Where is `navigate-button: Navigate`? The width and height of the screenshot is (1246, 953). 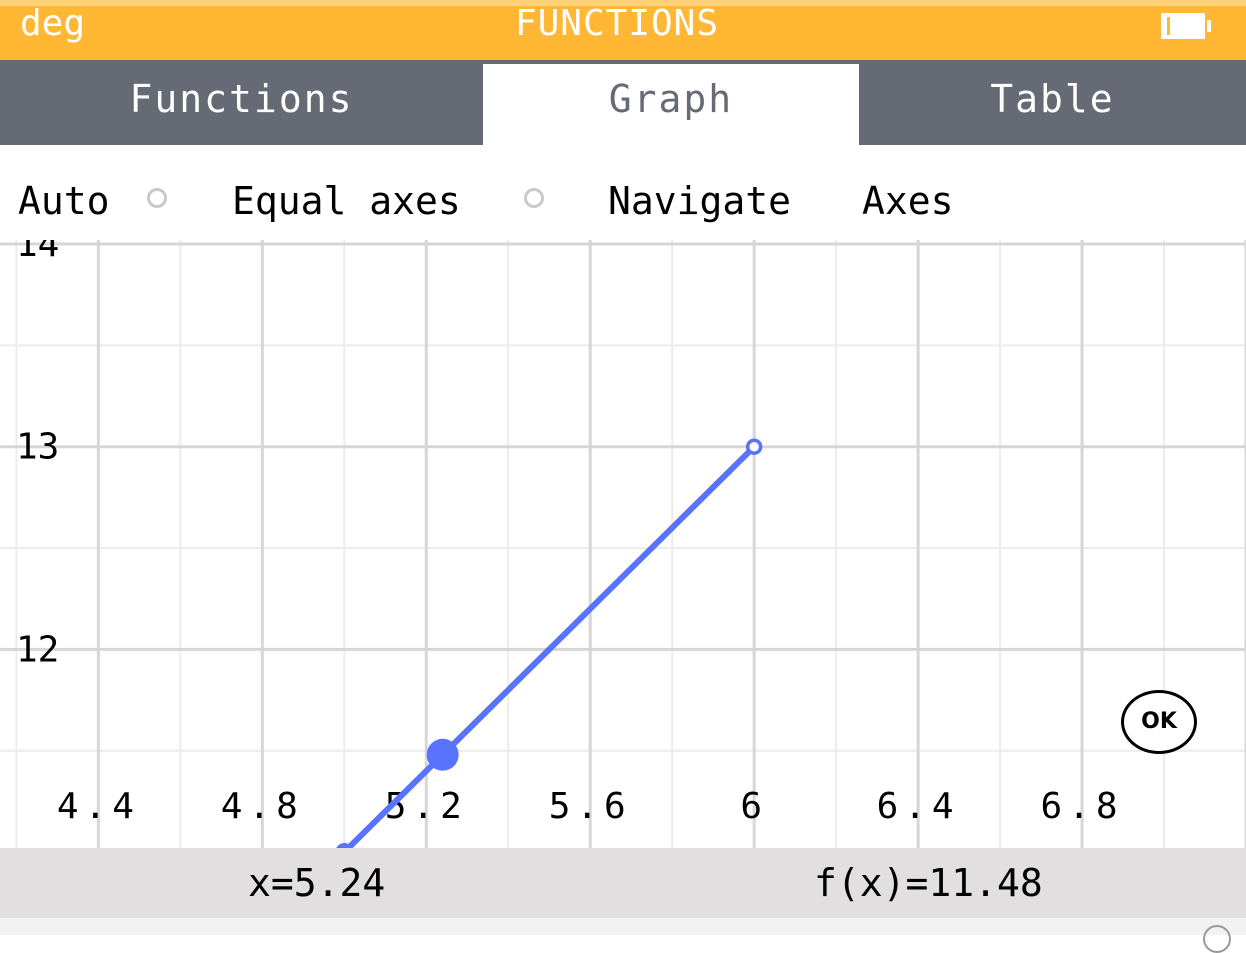
navigate-button: Navigate is located at coordinates (699, 201).